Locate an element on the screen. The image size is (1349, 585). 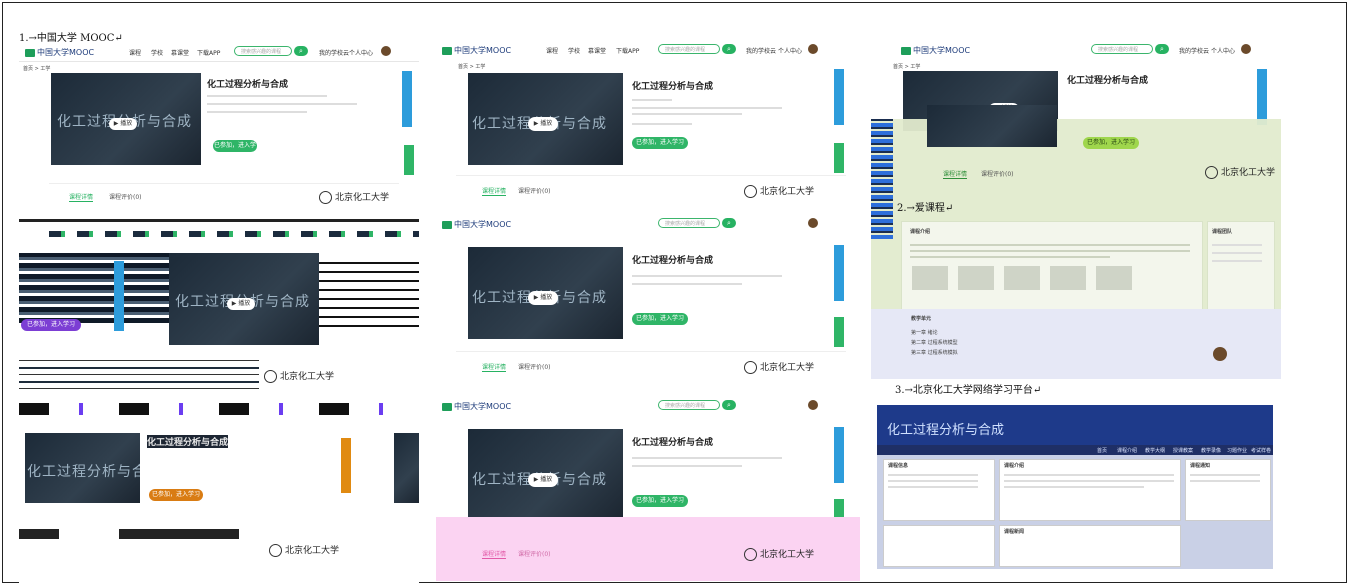
university-seal-icon is located at coordinates (1211, 172).